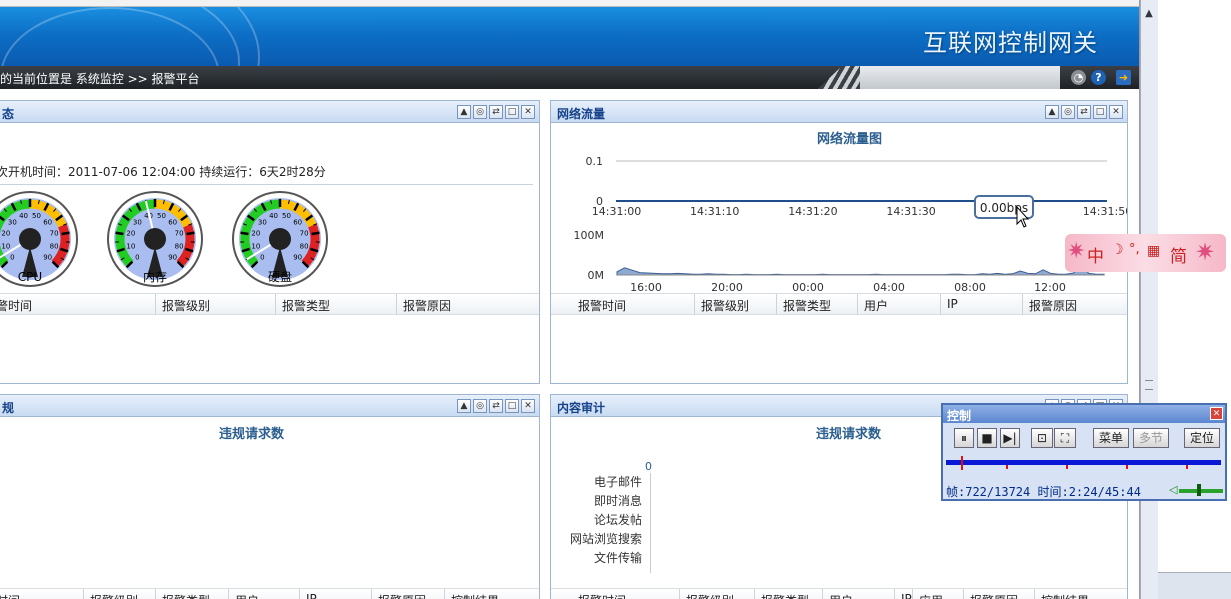  I want to click on column-header: 时间, so click(10, 595).